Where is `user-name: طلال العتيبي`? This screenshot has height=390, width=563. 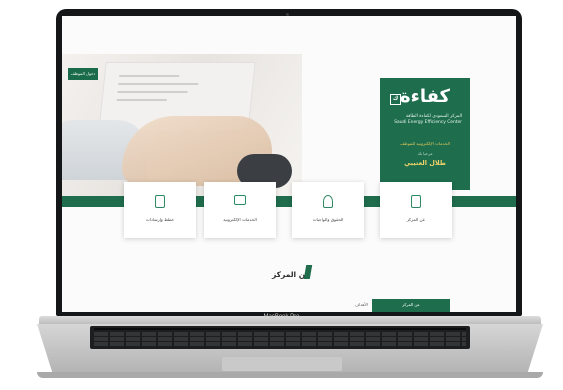 user-name: طلال العتيبي is located at coordinates (425, 163).